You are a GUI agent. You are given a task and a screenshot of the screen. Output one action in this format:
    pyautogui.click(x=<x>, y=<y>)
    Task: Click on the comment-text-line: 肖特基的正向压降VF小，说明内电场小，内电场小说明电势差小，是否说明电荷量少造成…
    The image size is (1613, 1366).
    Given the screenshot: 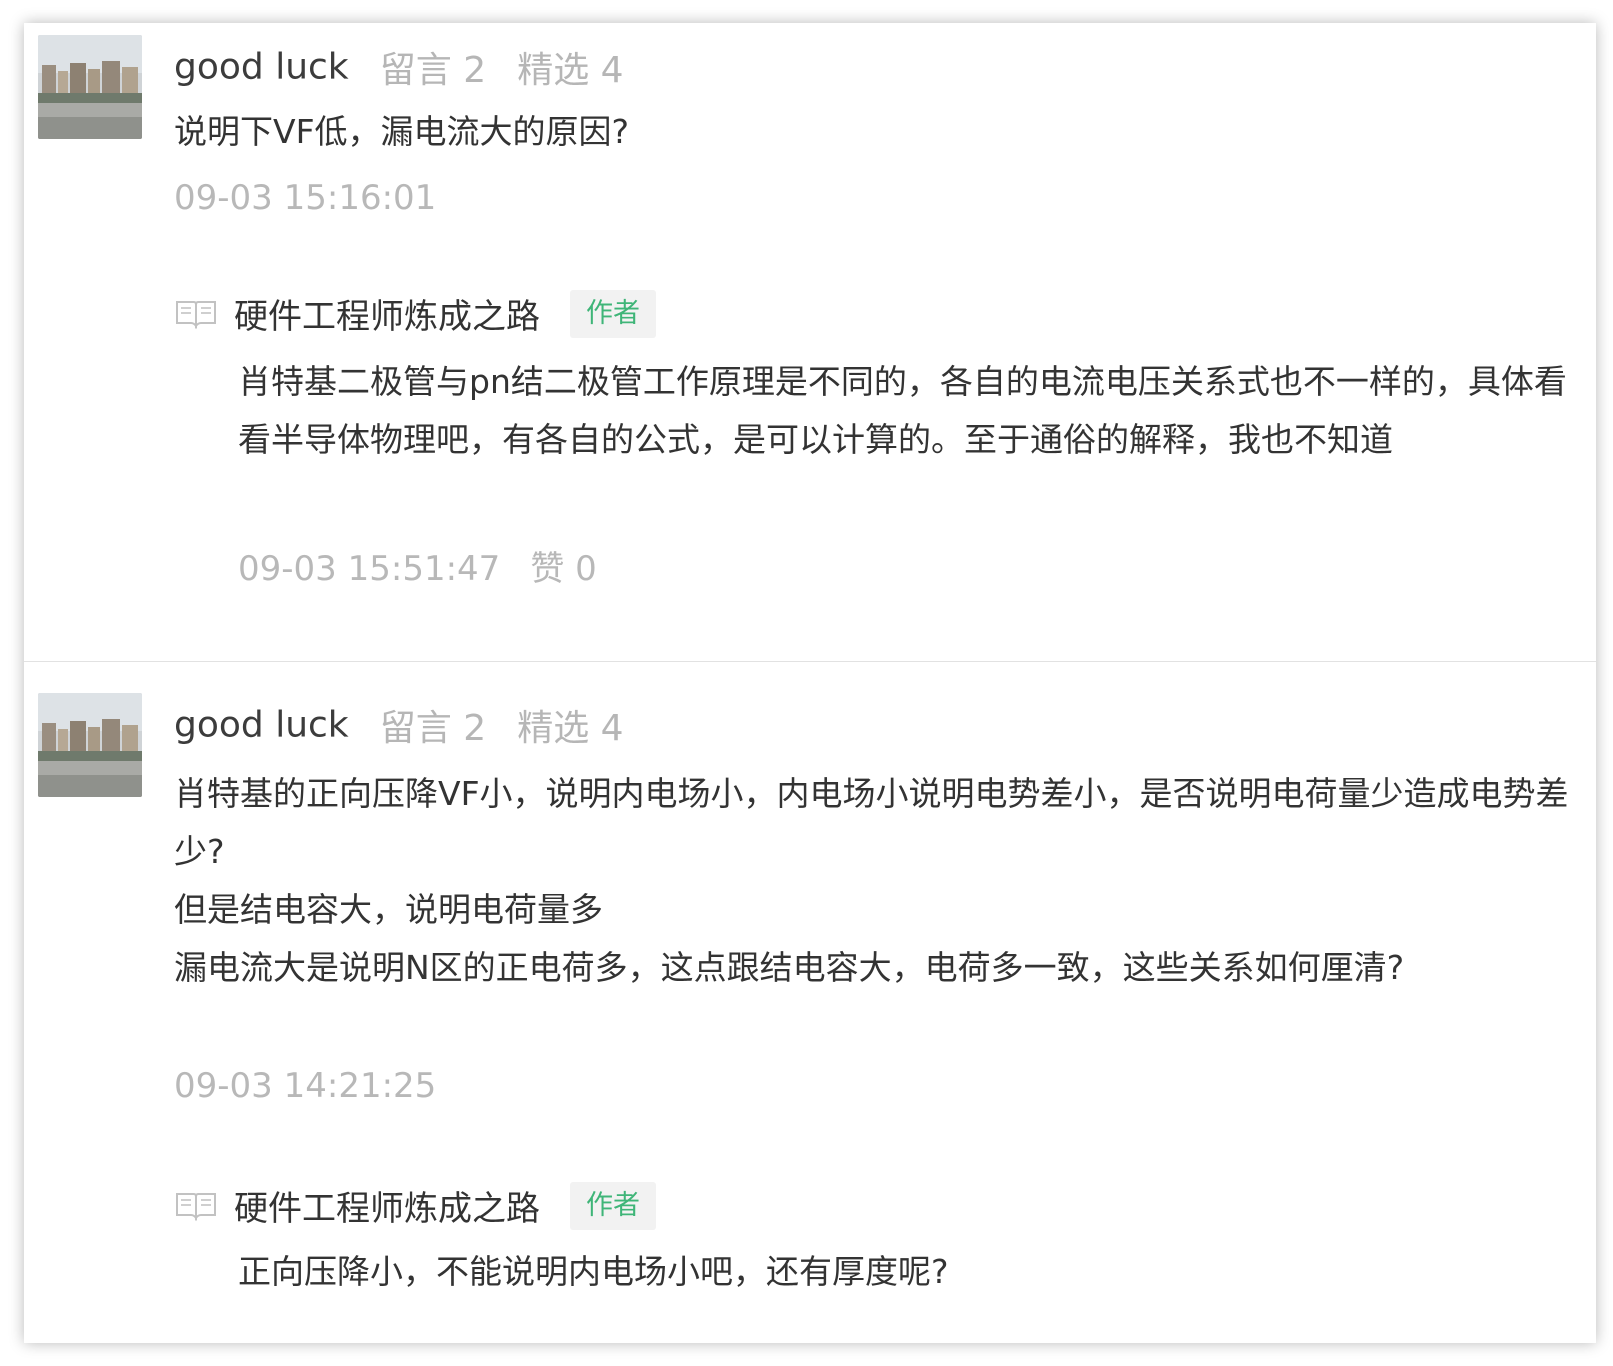 What is the action you would take?
    pyautogui.click(x=871, y=822)
    